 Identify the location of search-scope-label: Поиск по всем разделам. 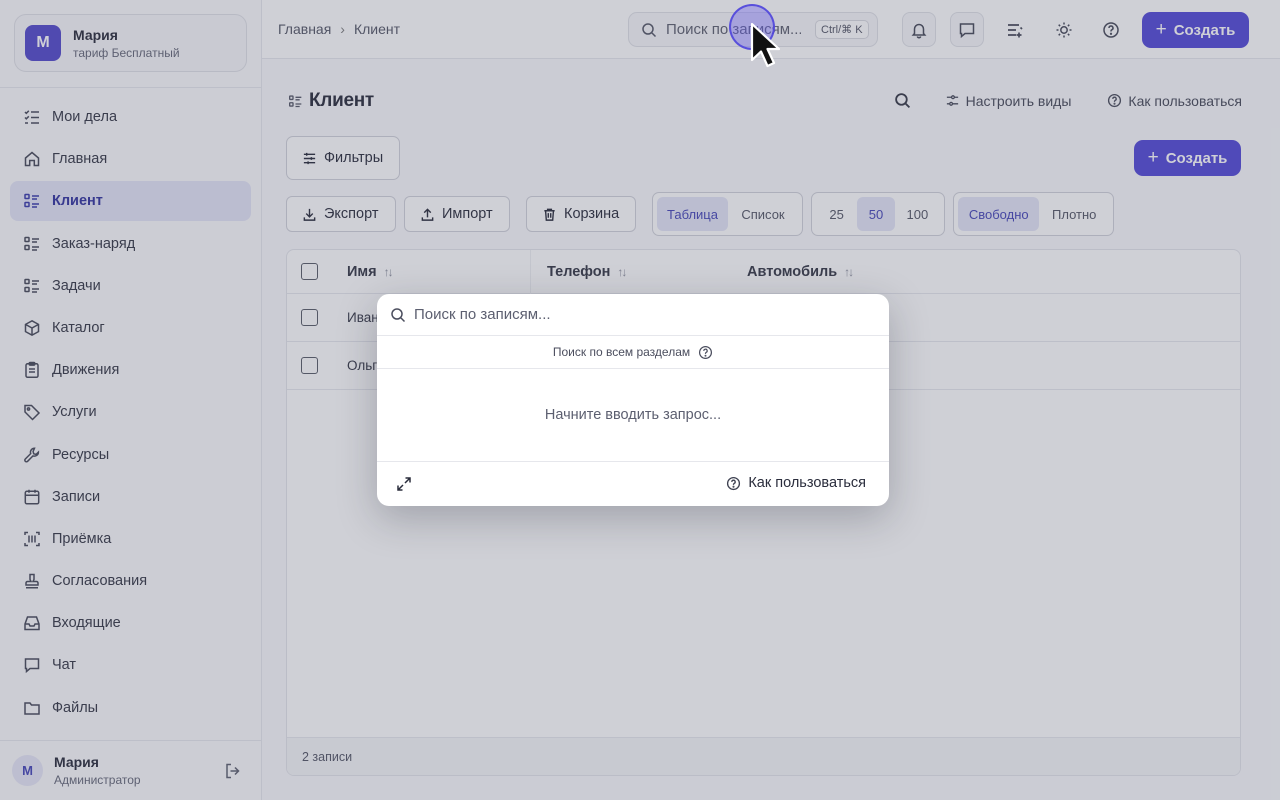
(621, 352).